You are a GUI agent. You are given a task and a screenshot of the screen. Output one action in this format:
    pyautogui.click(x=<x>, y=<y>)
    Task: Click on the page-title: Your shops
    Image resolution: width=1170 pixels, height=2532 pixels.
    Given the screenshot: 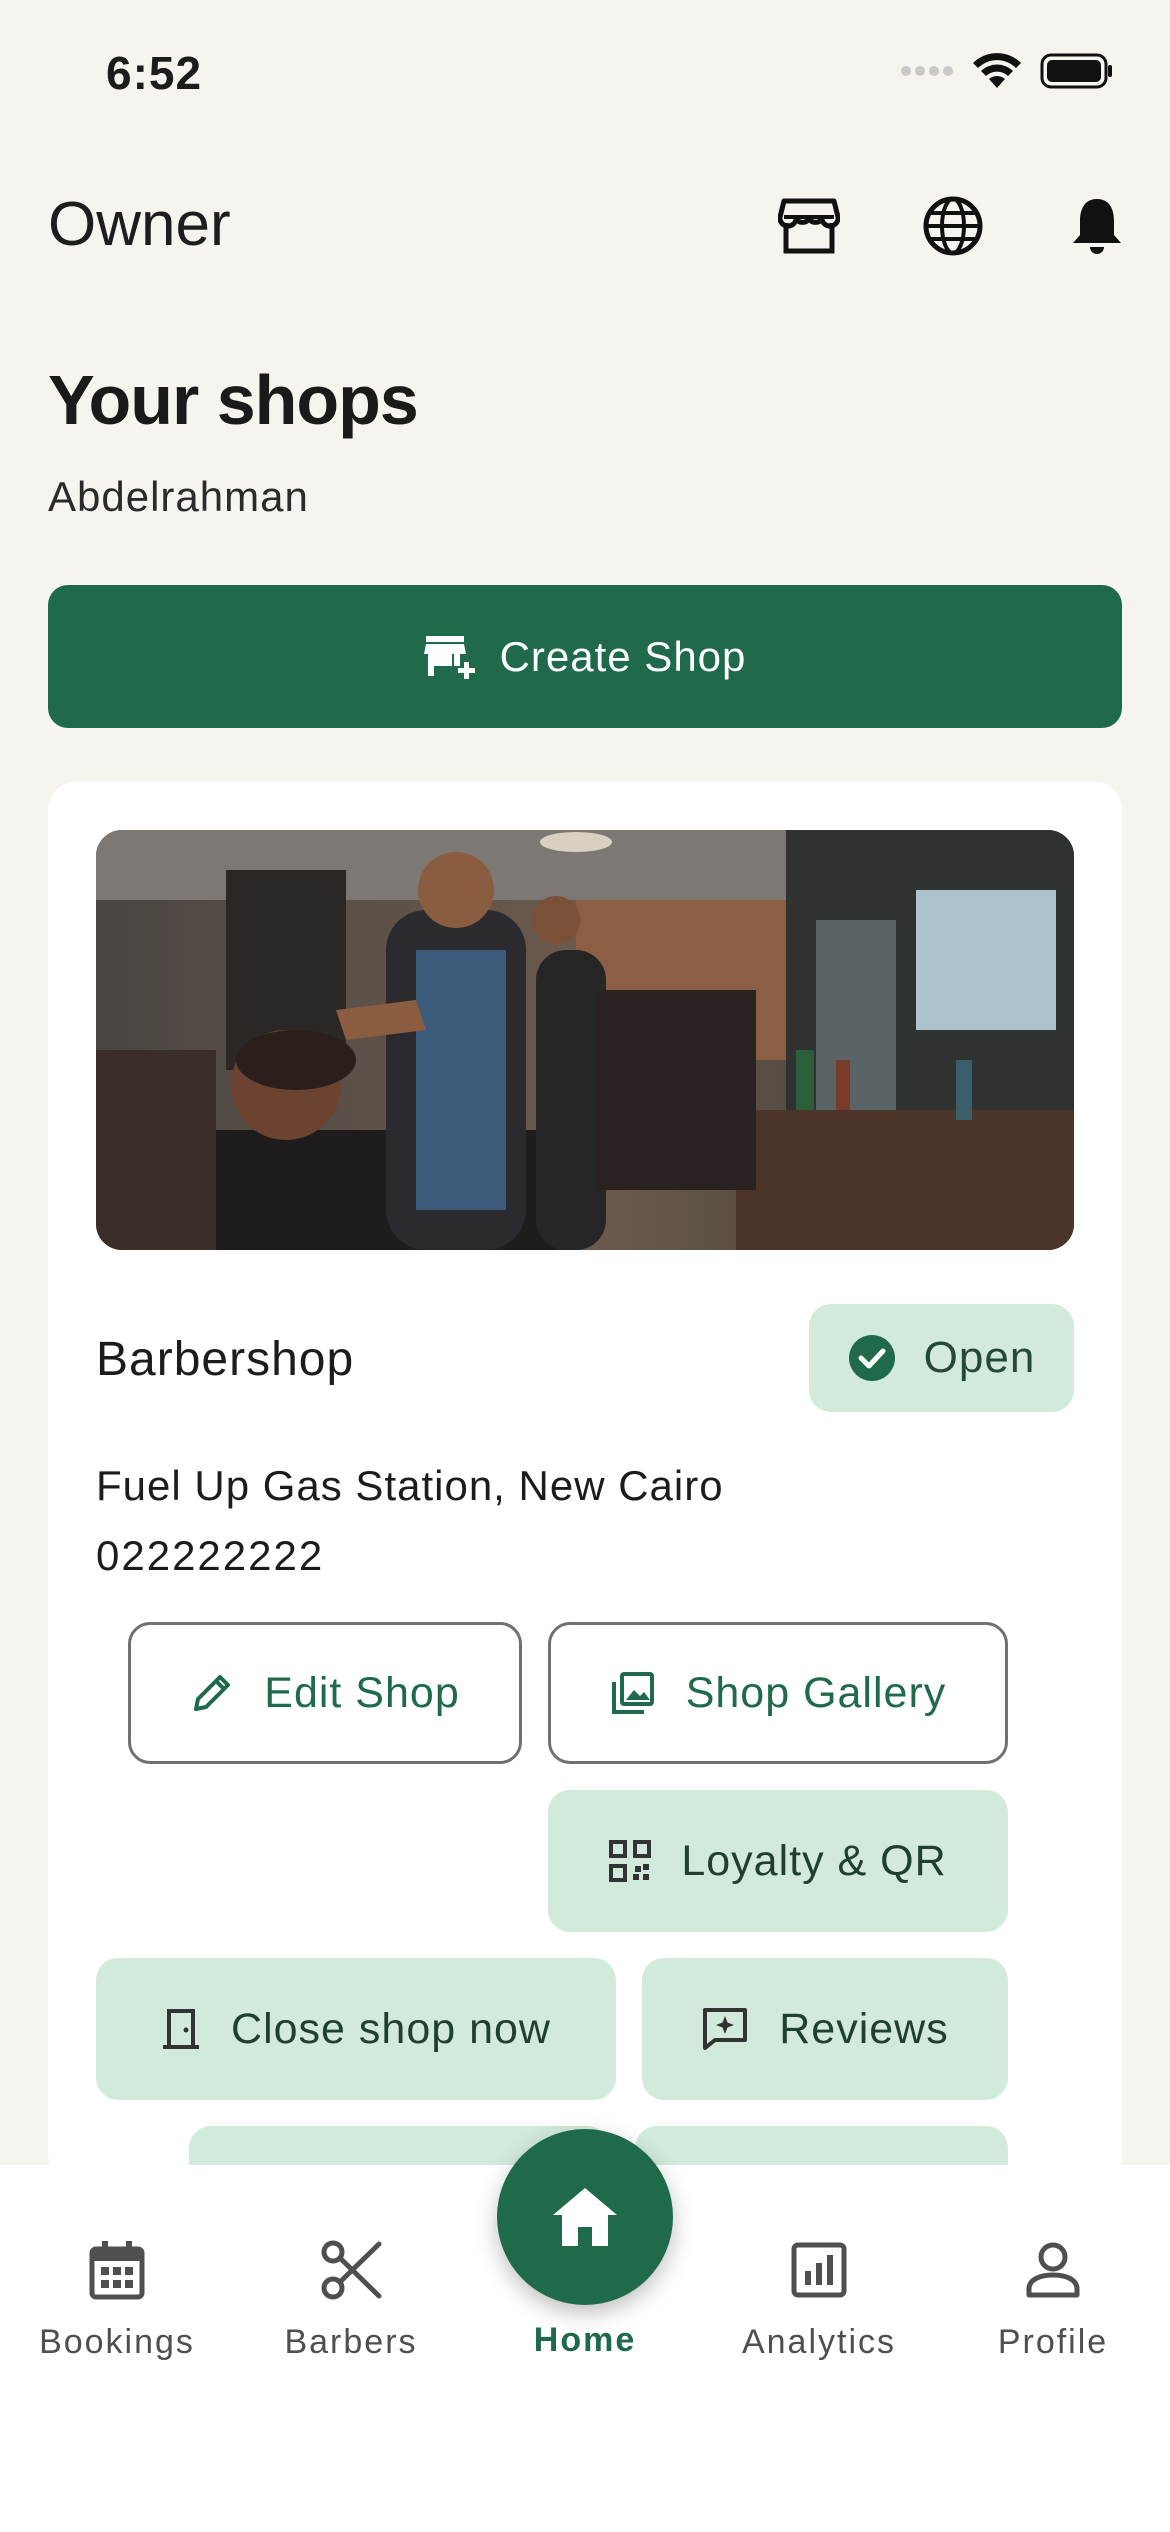 What is the action you would take?
    pyautogui.click(x=233, y=400)
    